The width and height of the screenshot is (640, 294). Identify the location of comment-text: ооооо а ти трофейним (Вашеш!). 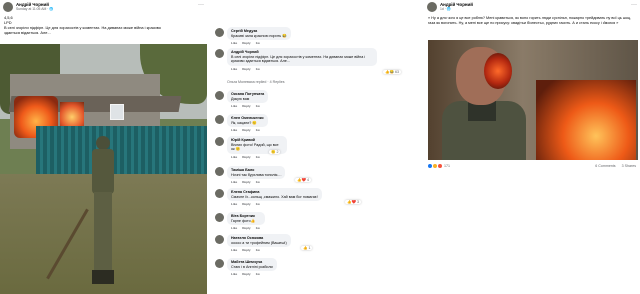
(259, 242).